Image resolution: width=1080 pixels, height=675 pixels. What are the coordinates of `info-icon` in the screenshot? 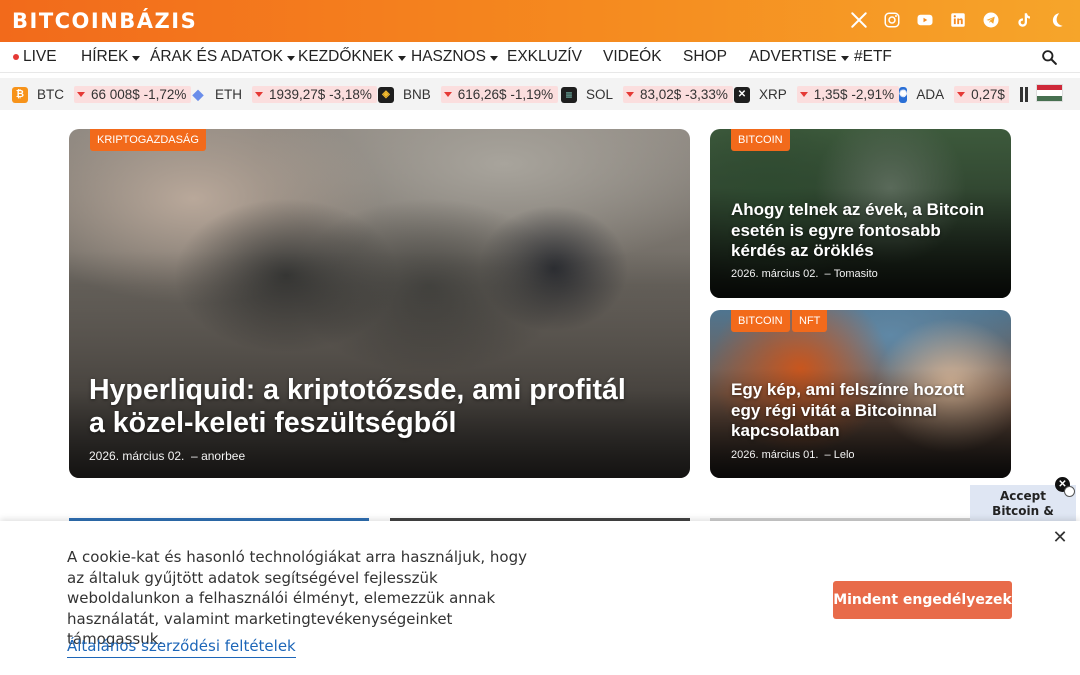 It's located at (1069, 491).